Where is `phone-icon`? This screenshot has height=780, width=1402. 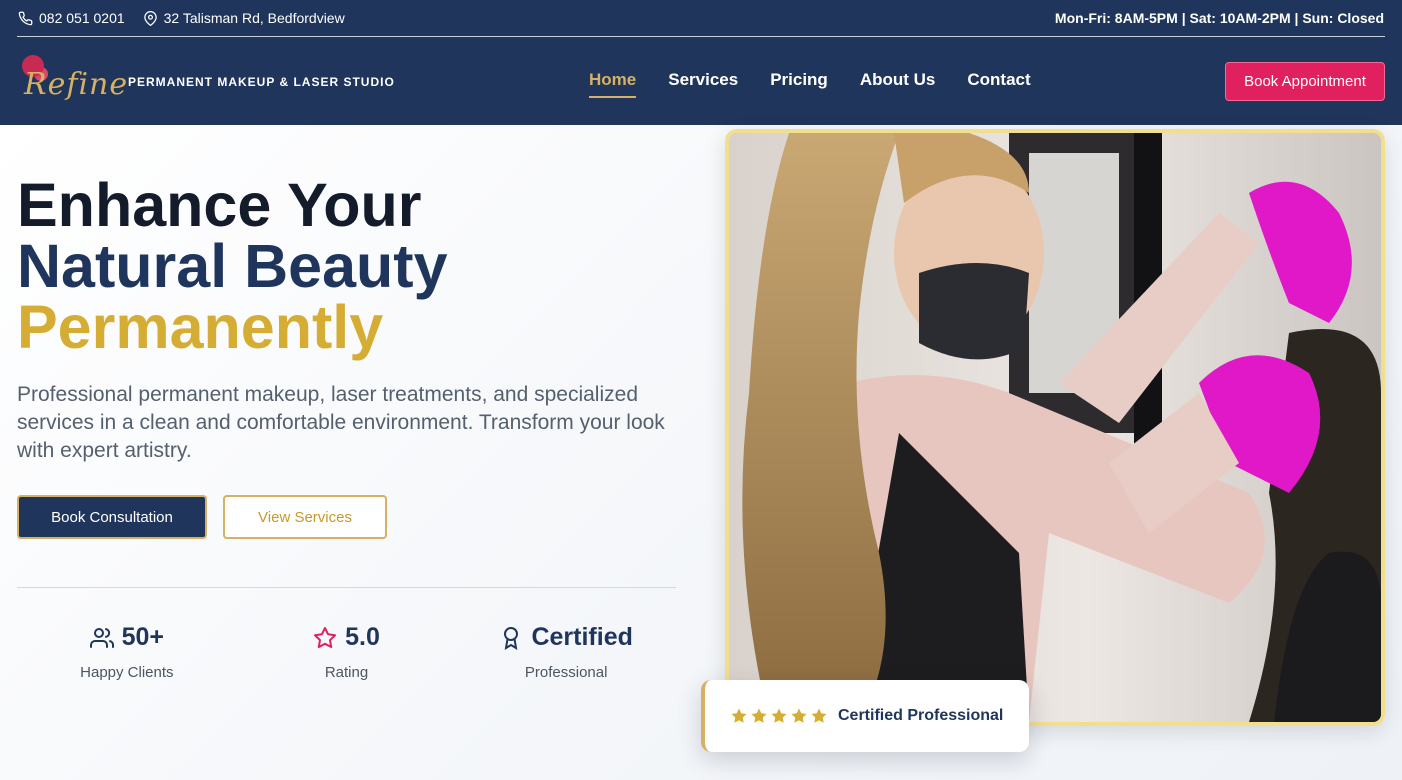
phone-icon is located at coordinates (25, 18).